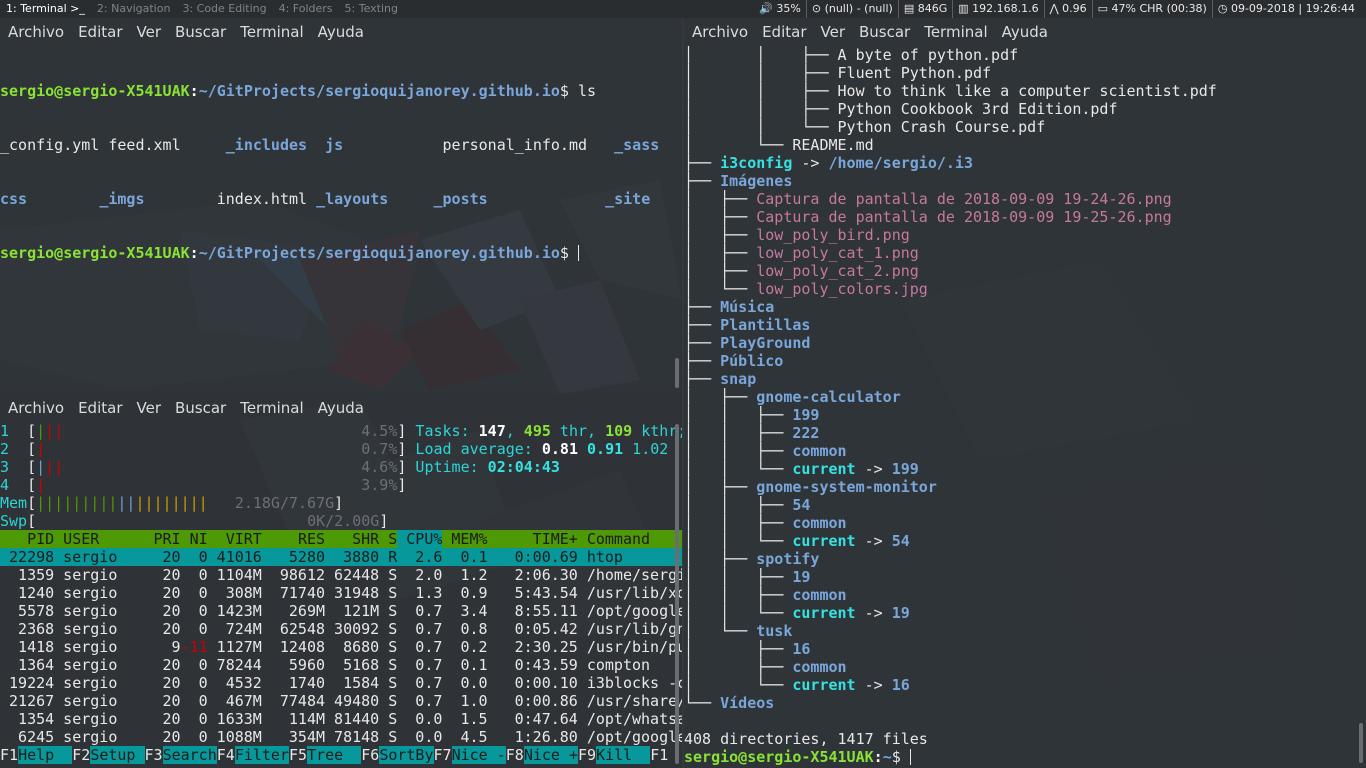 Image resolution: width=1366 pixels, height=768 pixels. What do you see at coordinates (851, 9) in the screenshot?
I see `wifi-block: ⊙ (null) - (null)` at bounding box center [851, 9].